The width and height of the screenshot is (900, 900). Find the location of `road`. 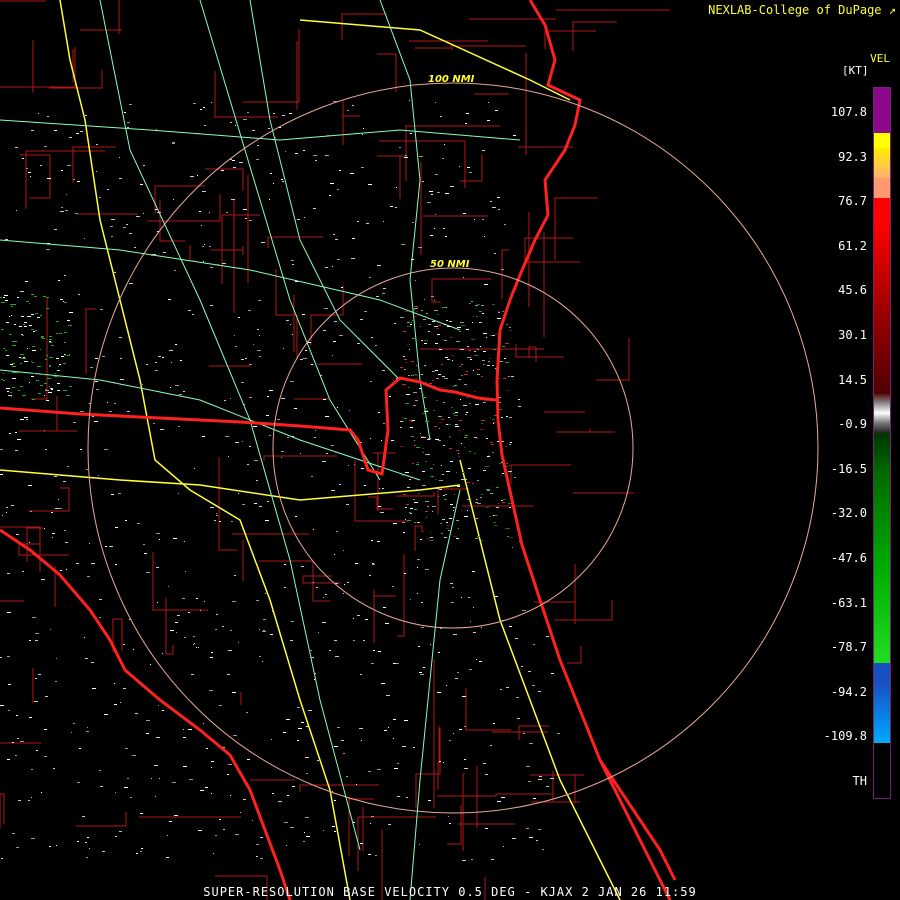

road is located at coordinates (210, 425).